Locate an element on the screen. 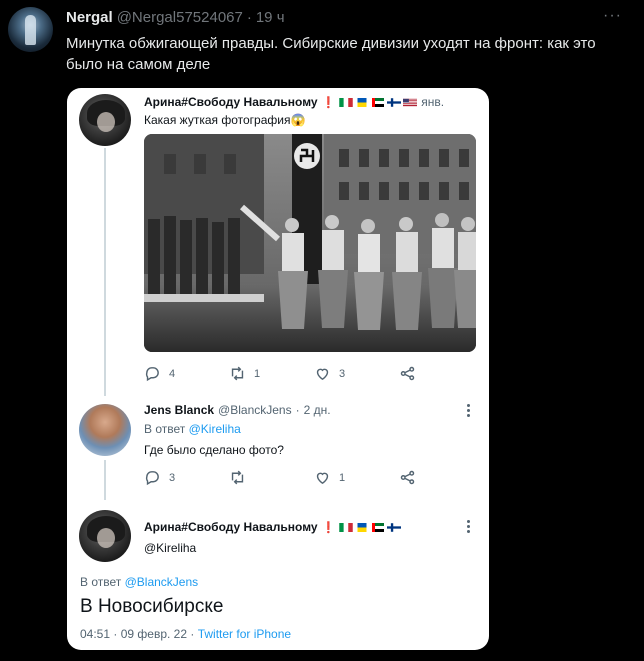 The width and height of the screenshot is (644, 661). tweet1-author-name: Арина#Свободу Навальному is located at coordinates (231, 102).